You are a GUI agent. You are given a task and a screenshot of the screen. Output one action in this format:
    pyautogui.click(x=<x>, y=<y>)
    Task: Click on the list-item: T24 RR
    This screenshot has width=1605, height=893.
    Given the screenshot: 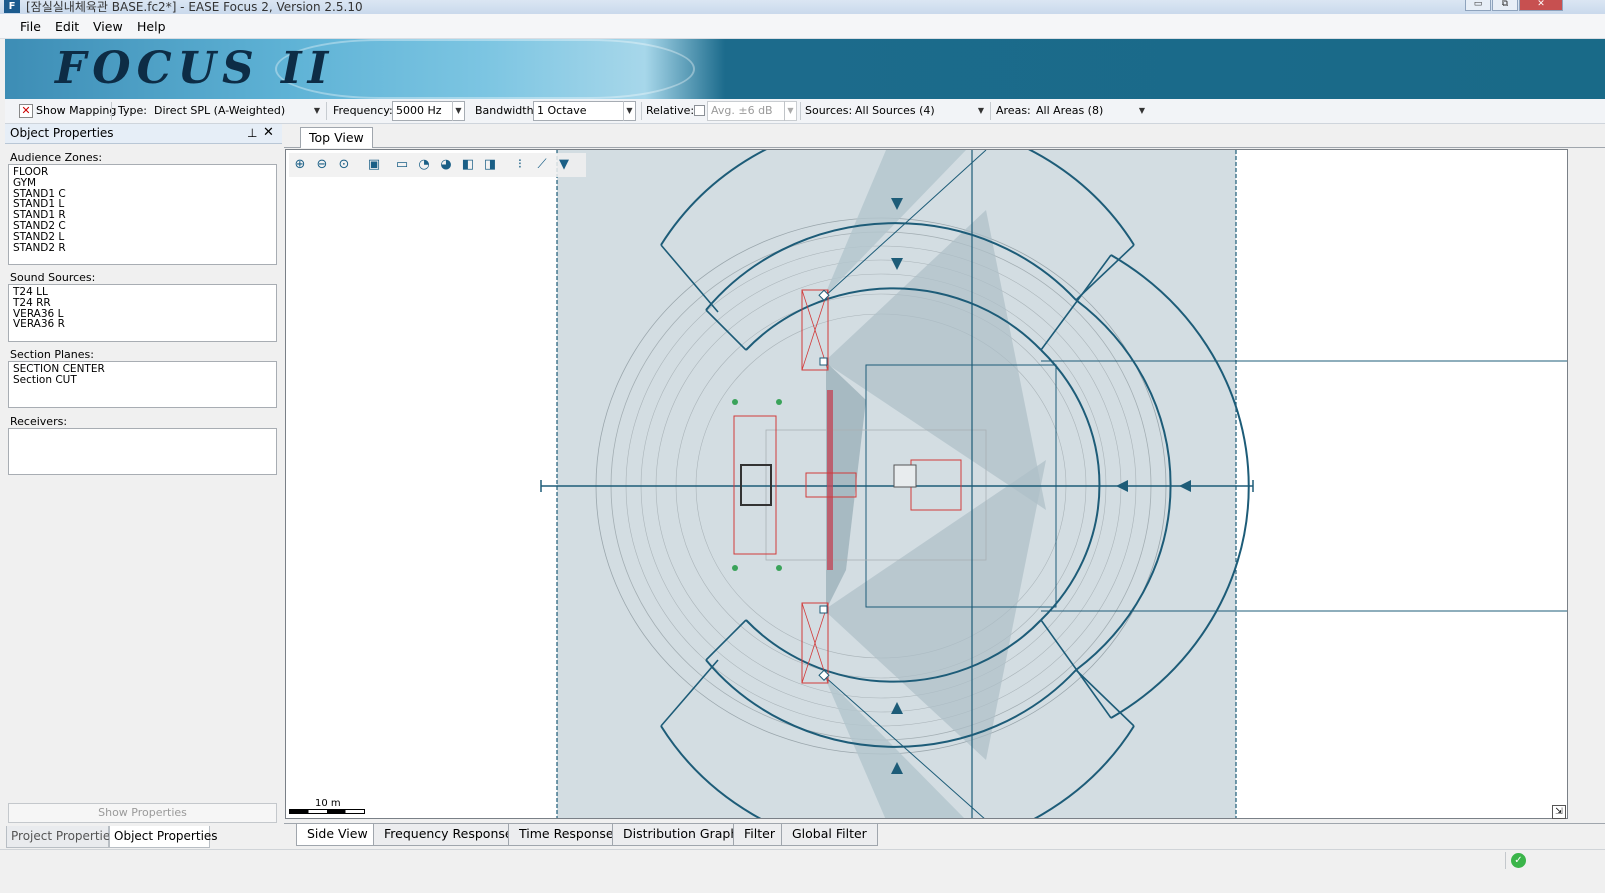 What is the action you would take?
    pyautogui.click(x=142, y=303)
    